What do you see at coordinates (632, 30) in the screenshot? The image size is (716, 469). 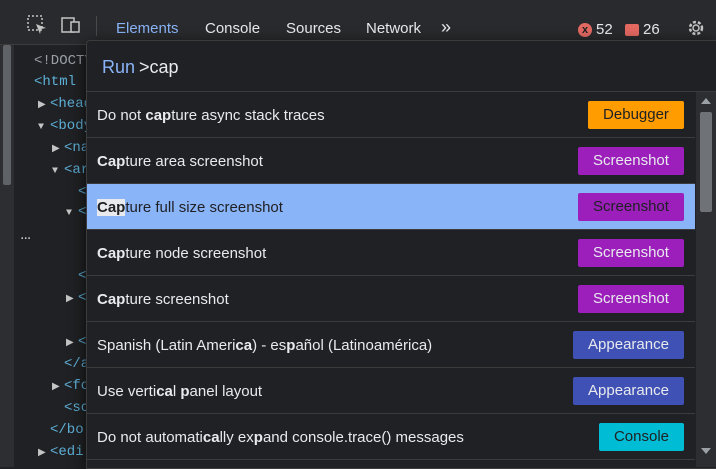 I see `warning-flag-icon` at bounding box center [632, 30].